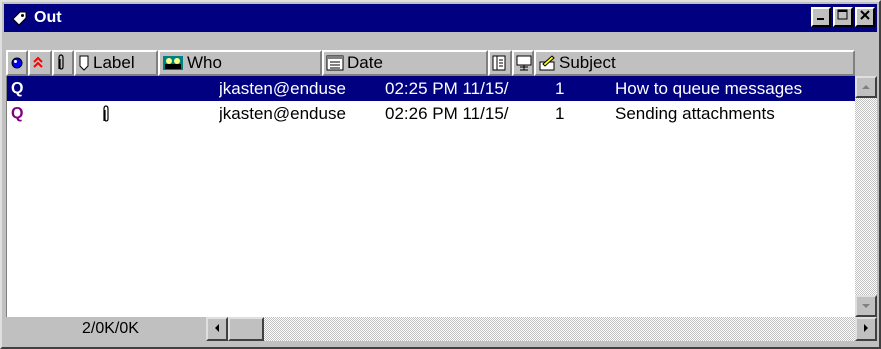 The width and height of the screenshot is (881, 349). I want to click on column-header: Label Who Date Subject, so click(430, 63).